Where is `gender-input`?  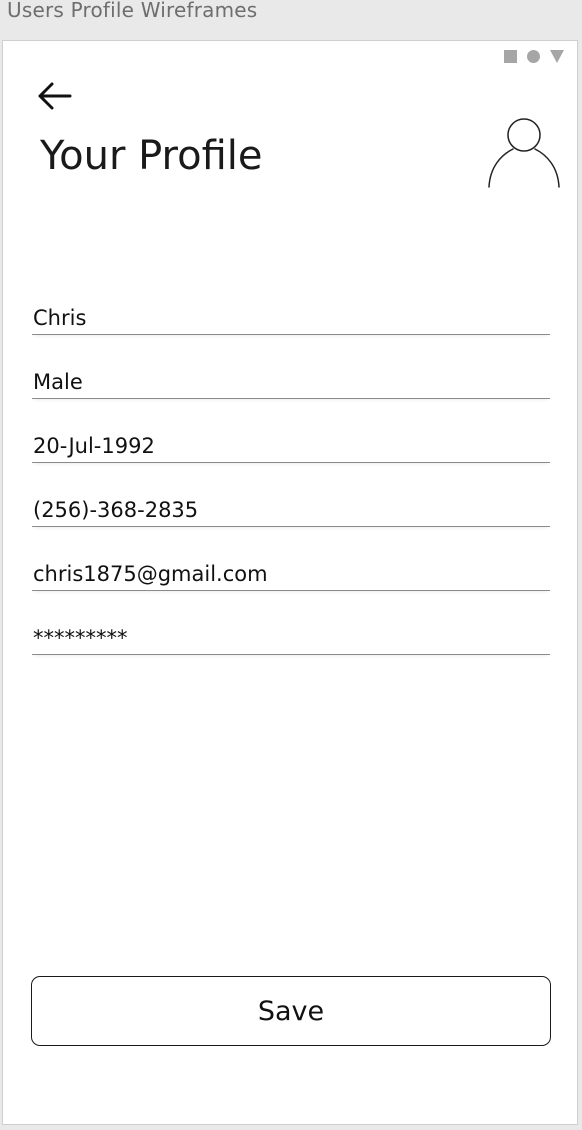
gender-input is located at coordinates (288, 382).